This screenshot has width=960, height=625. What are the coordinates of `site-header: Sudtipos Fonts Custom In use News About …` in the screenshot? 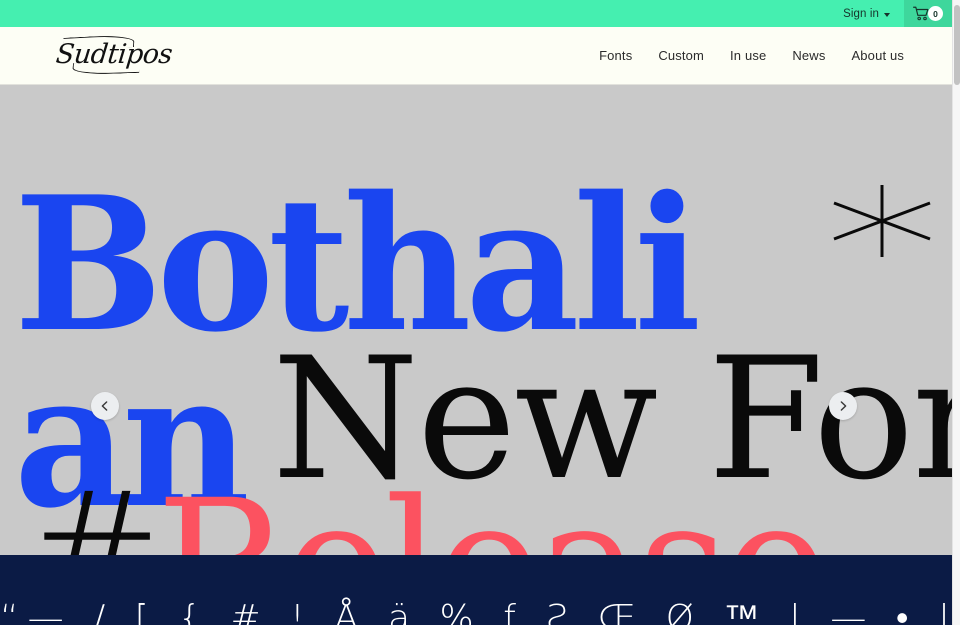 It's located at (476, 56).